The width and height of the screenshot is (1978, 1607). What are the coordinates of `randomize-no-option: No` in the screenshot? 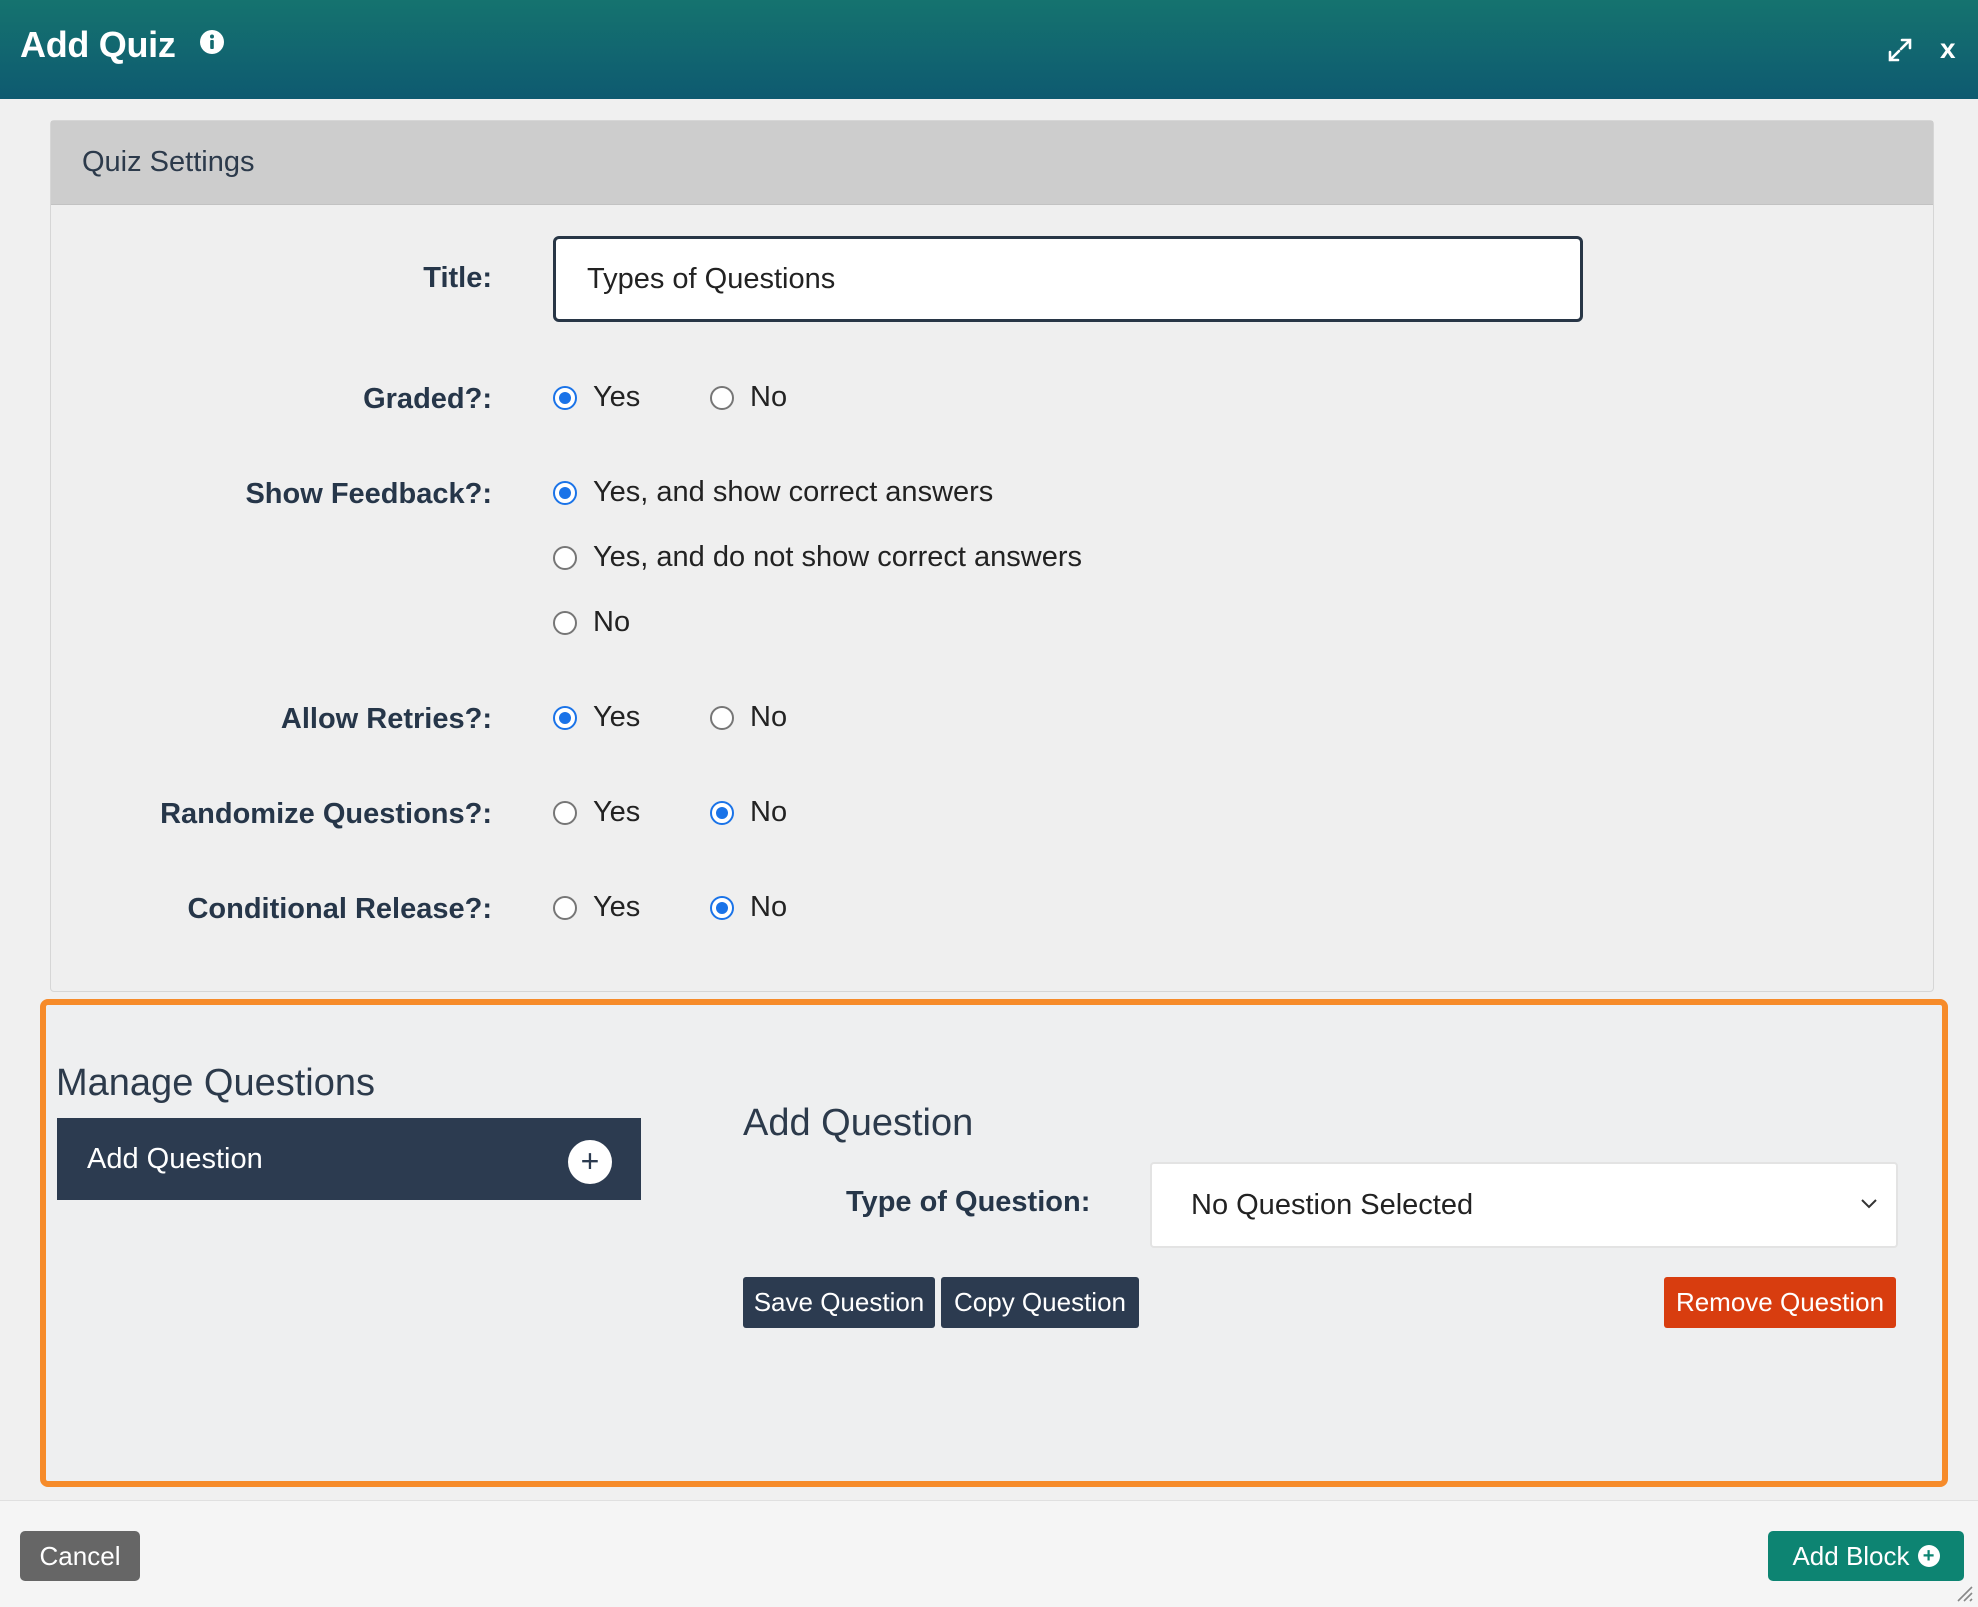 It's located at (748, 812).